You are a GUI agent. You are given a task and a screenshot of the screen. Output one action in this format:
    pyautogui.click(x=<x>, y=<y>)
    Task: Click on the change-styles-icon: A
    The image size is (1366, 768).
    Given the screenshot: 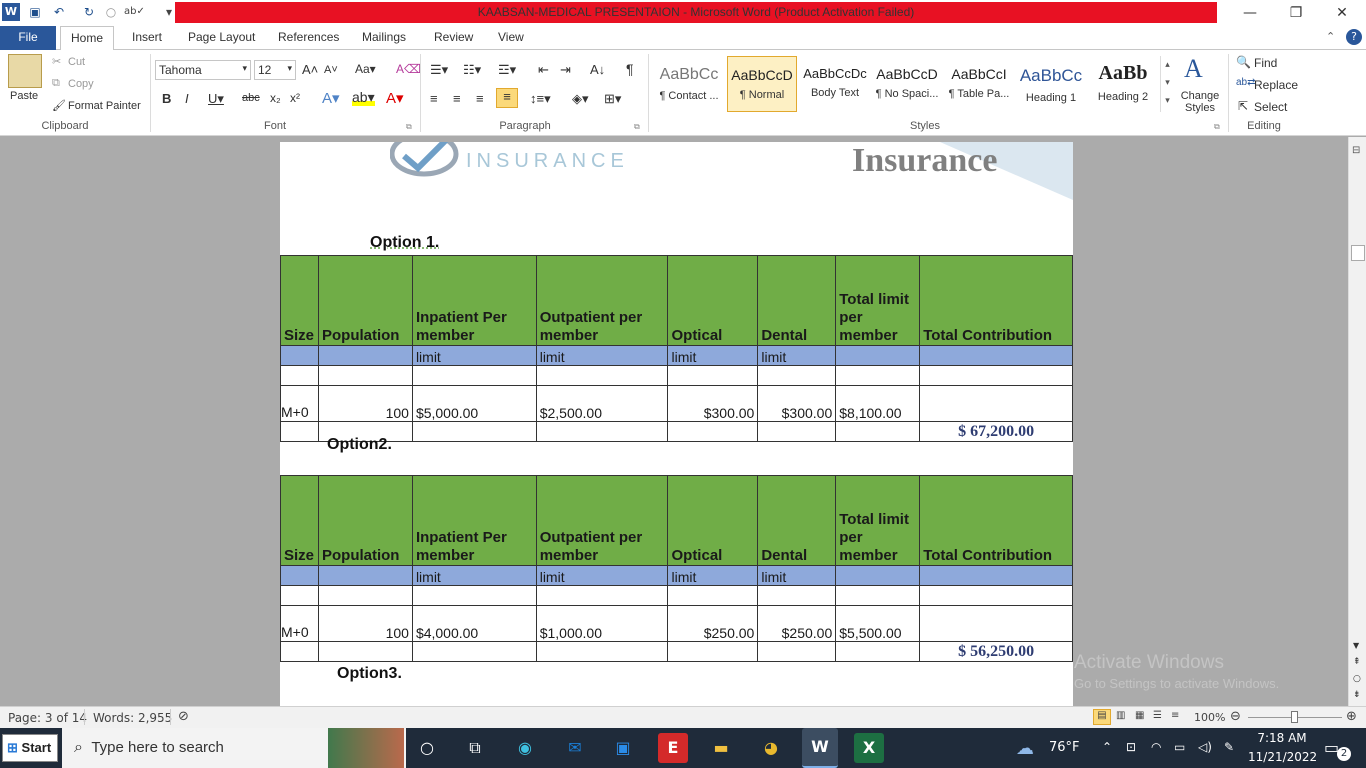 What is the action you would take?
    pyautogui.click(x=1193, y=69)
    